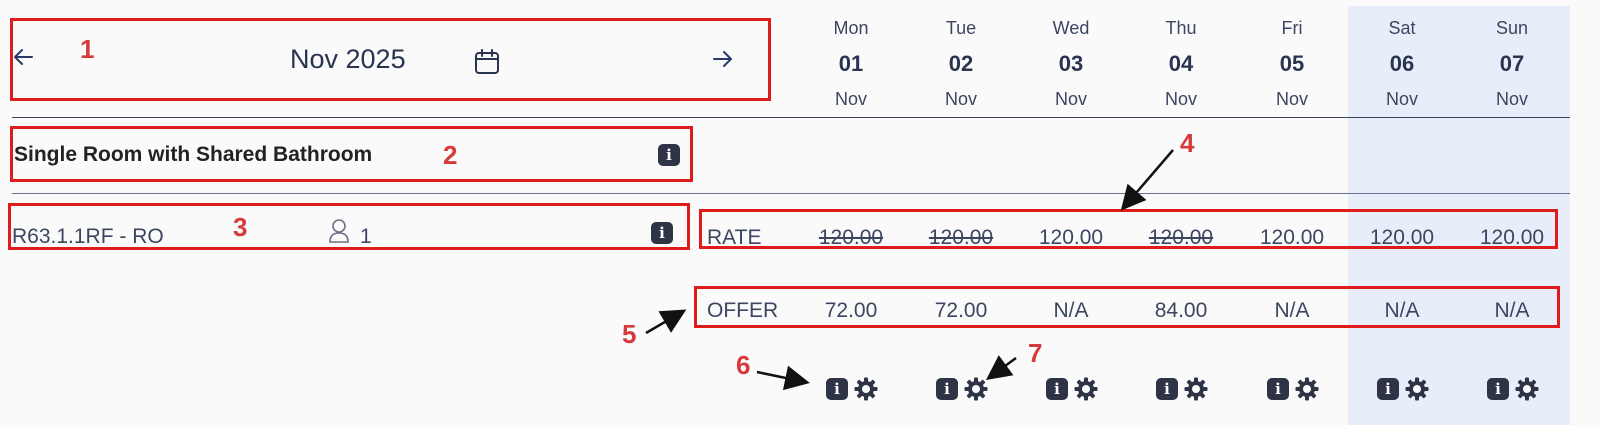 The height and width of the screenshot is (425, 1600). I want to click on annotation-label-6: 6, so click(743, 365).